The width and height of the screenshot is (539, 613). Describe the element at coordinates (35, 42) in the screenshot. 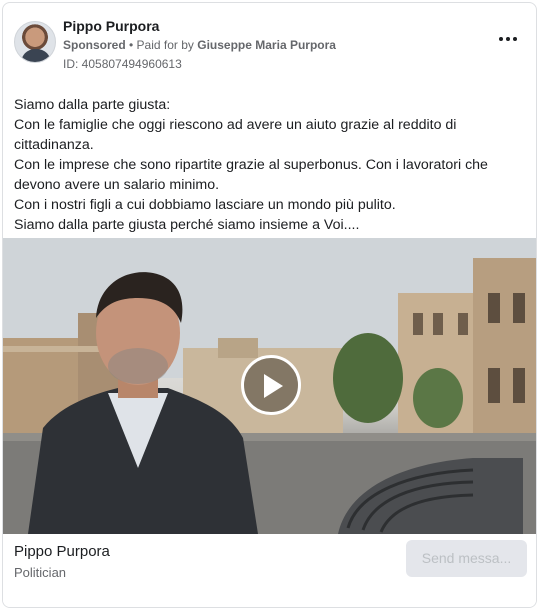

I see `avatar` at that location.